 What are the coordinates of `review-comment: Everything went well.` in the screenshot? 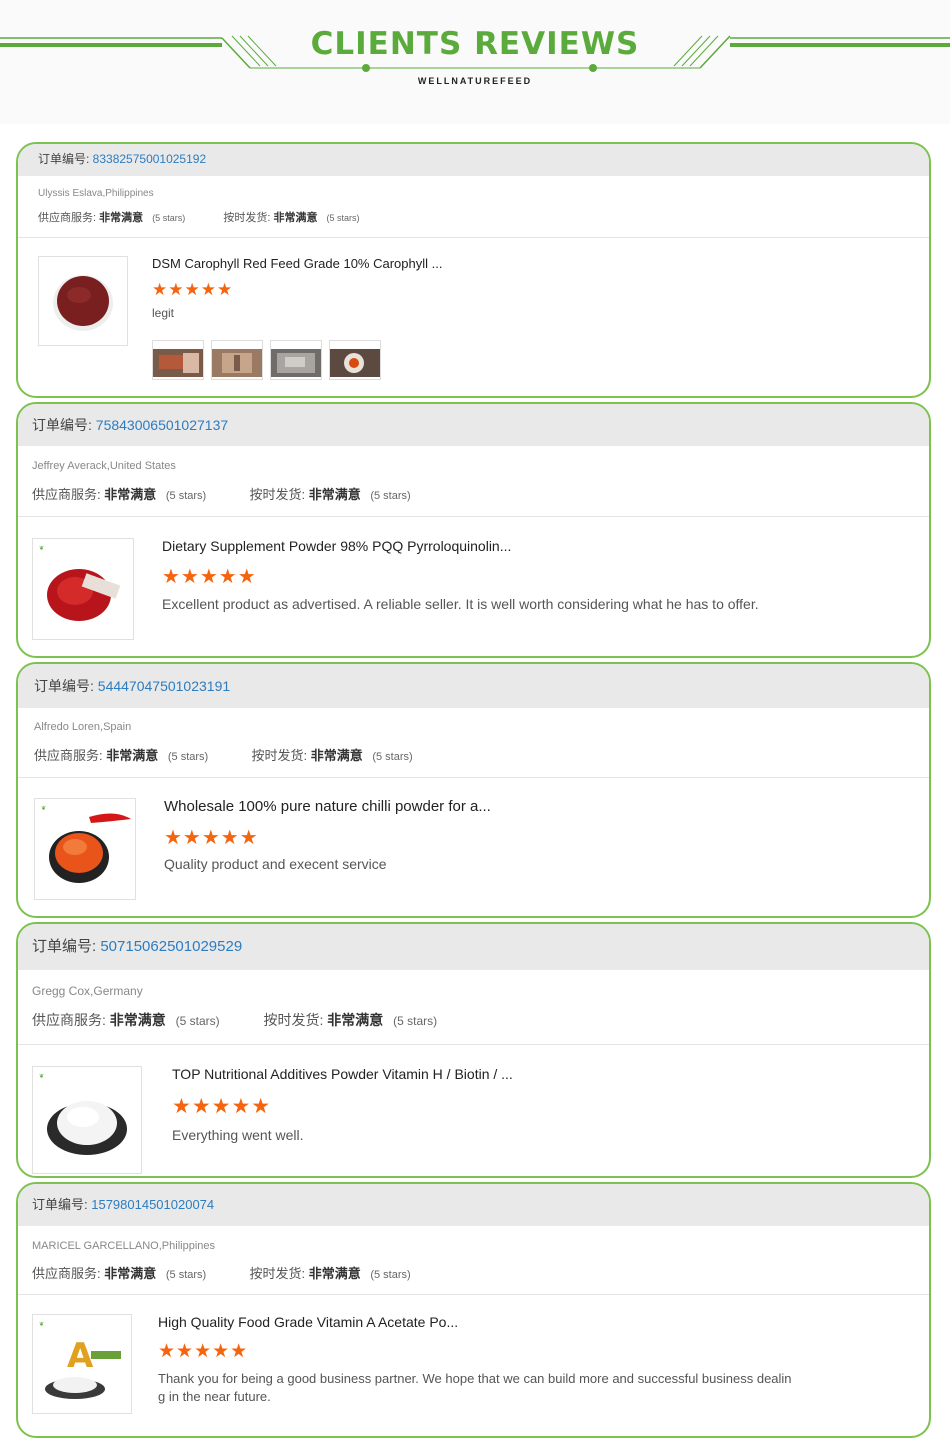 It's located at (238, 1135).